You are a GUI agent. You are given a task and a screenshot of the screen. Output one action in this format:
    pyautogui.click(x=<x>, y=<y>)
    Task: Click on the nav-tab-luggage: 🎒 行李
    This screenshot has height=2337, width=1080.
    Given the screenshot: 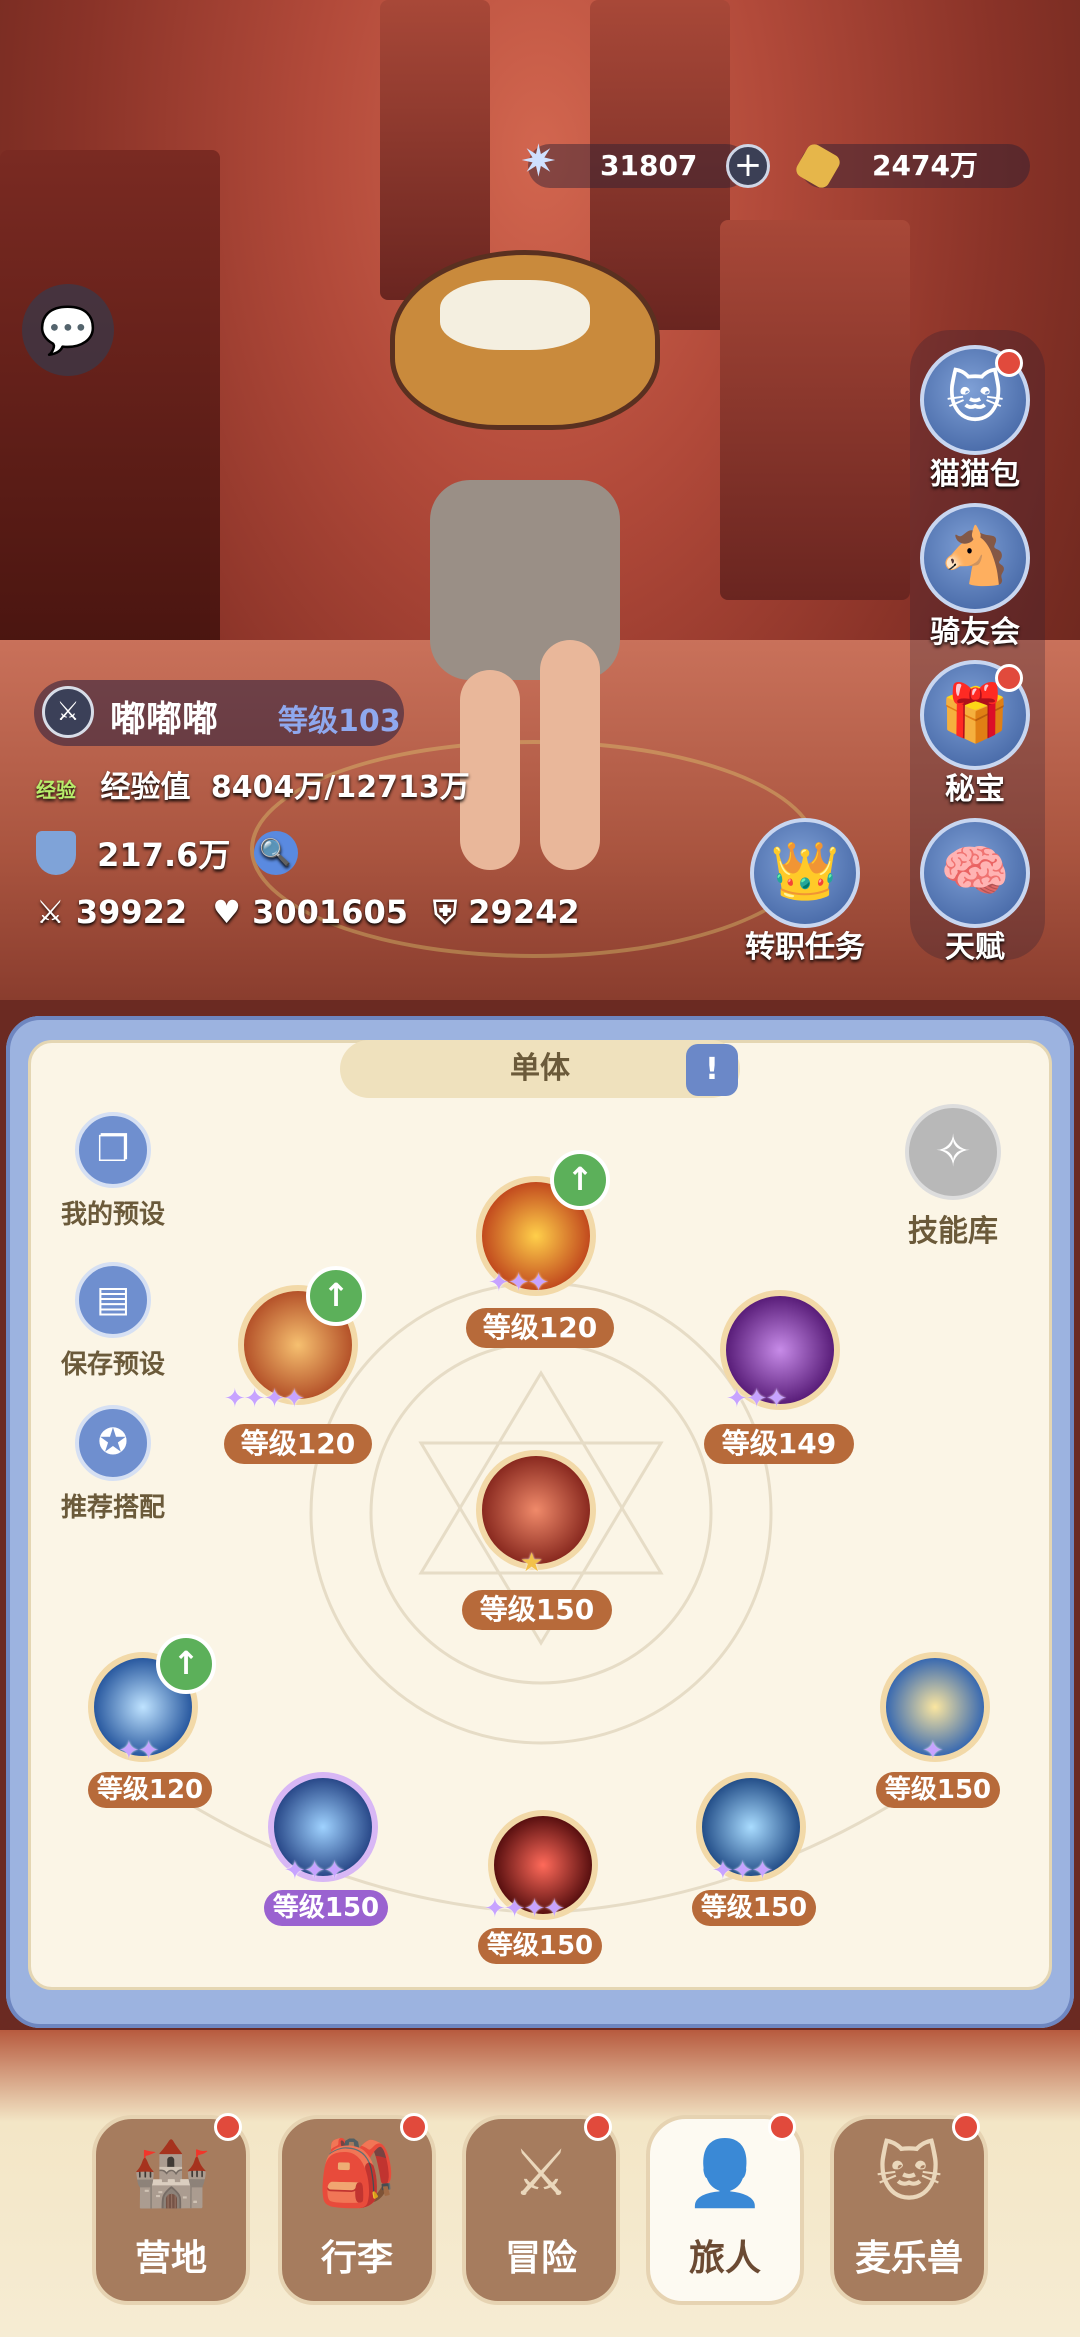 What is the action you would take?
    pyautogui.click(x=357, y=2209)
    